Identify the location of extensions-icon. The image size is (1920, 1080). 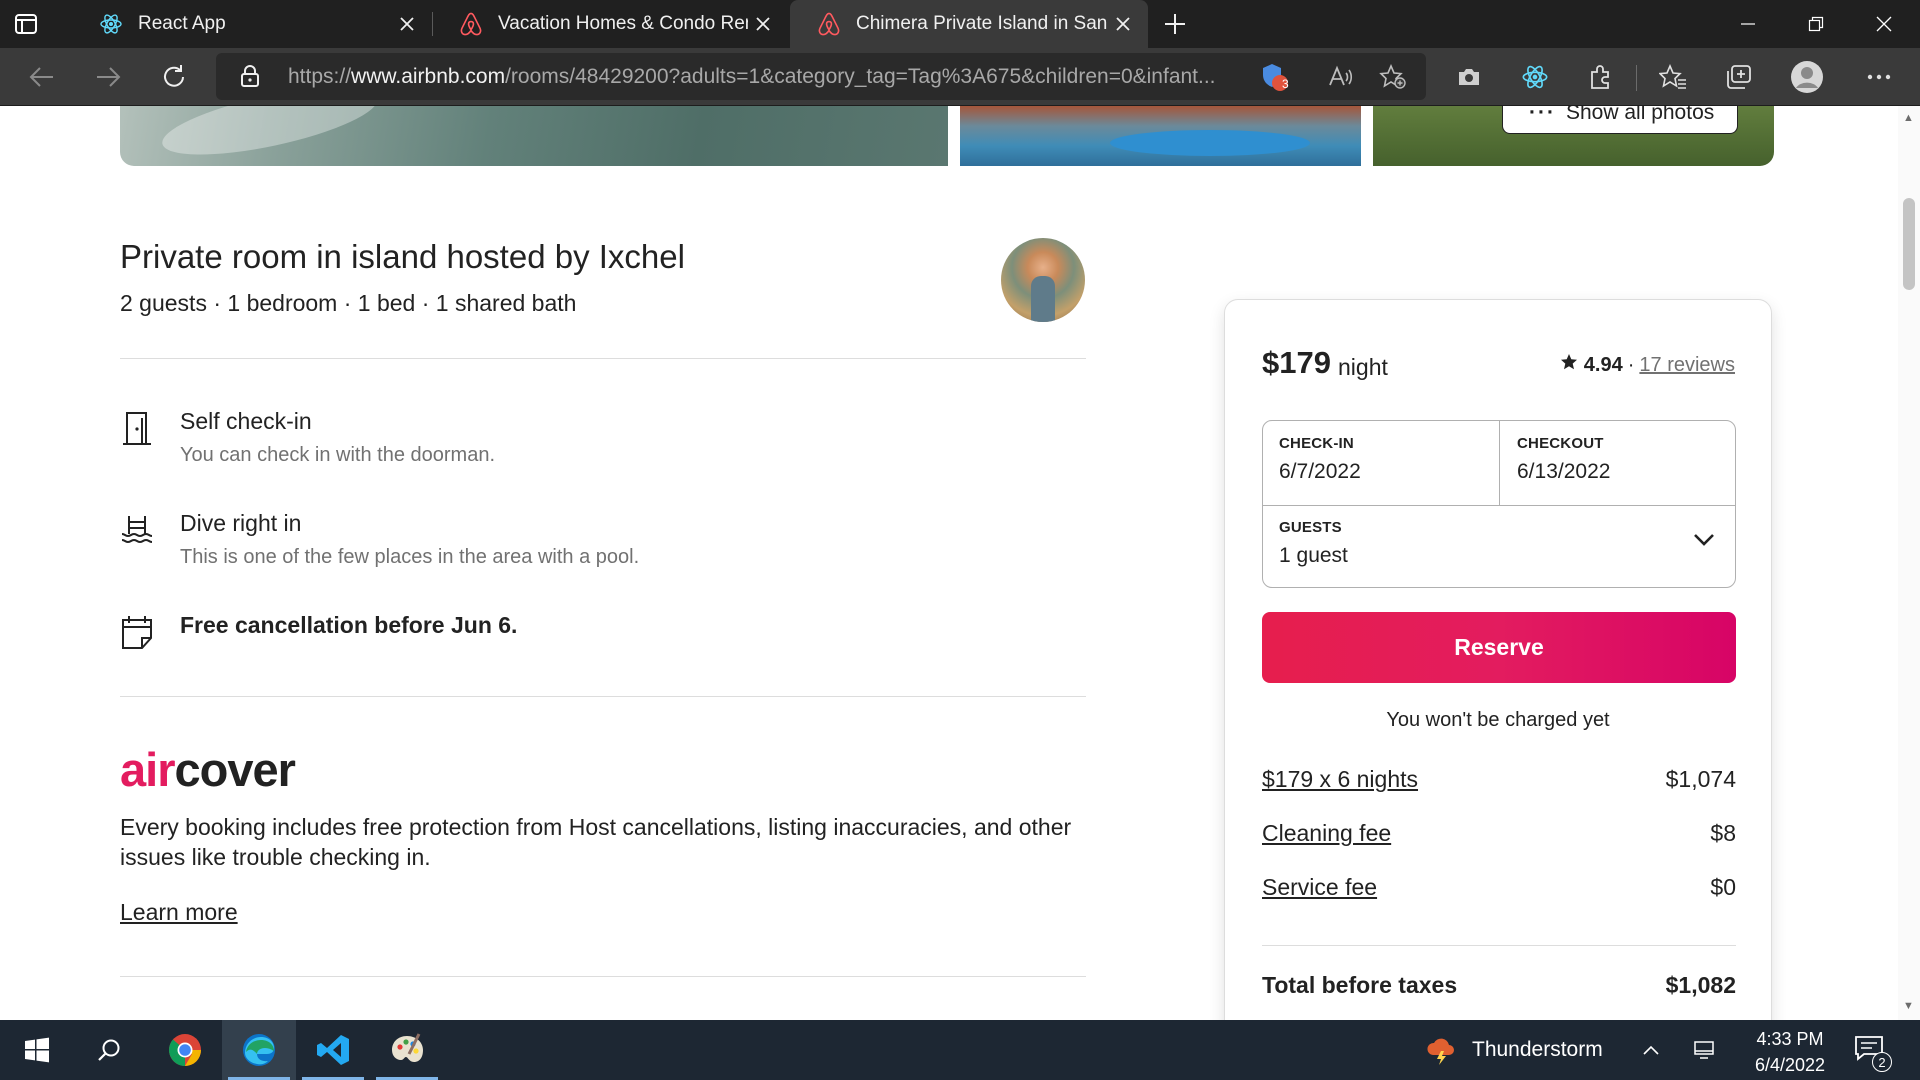
(1601, 77).